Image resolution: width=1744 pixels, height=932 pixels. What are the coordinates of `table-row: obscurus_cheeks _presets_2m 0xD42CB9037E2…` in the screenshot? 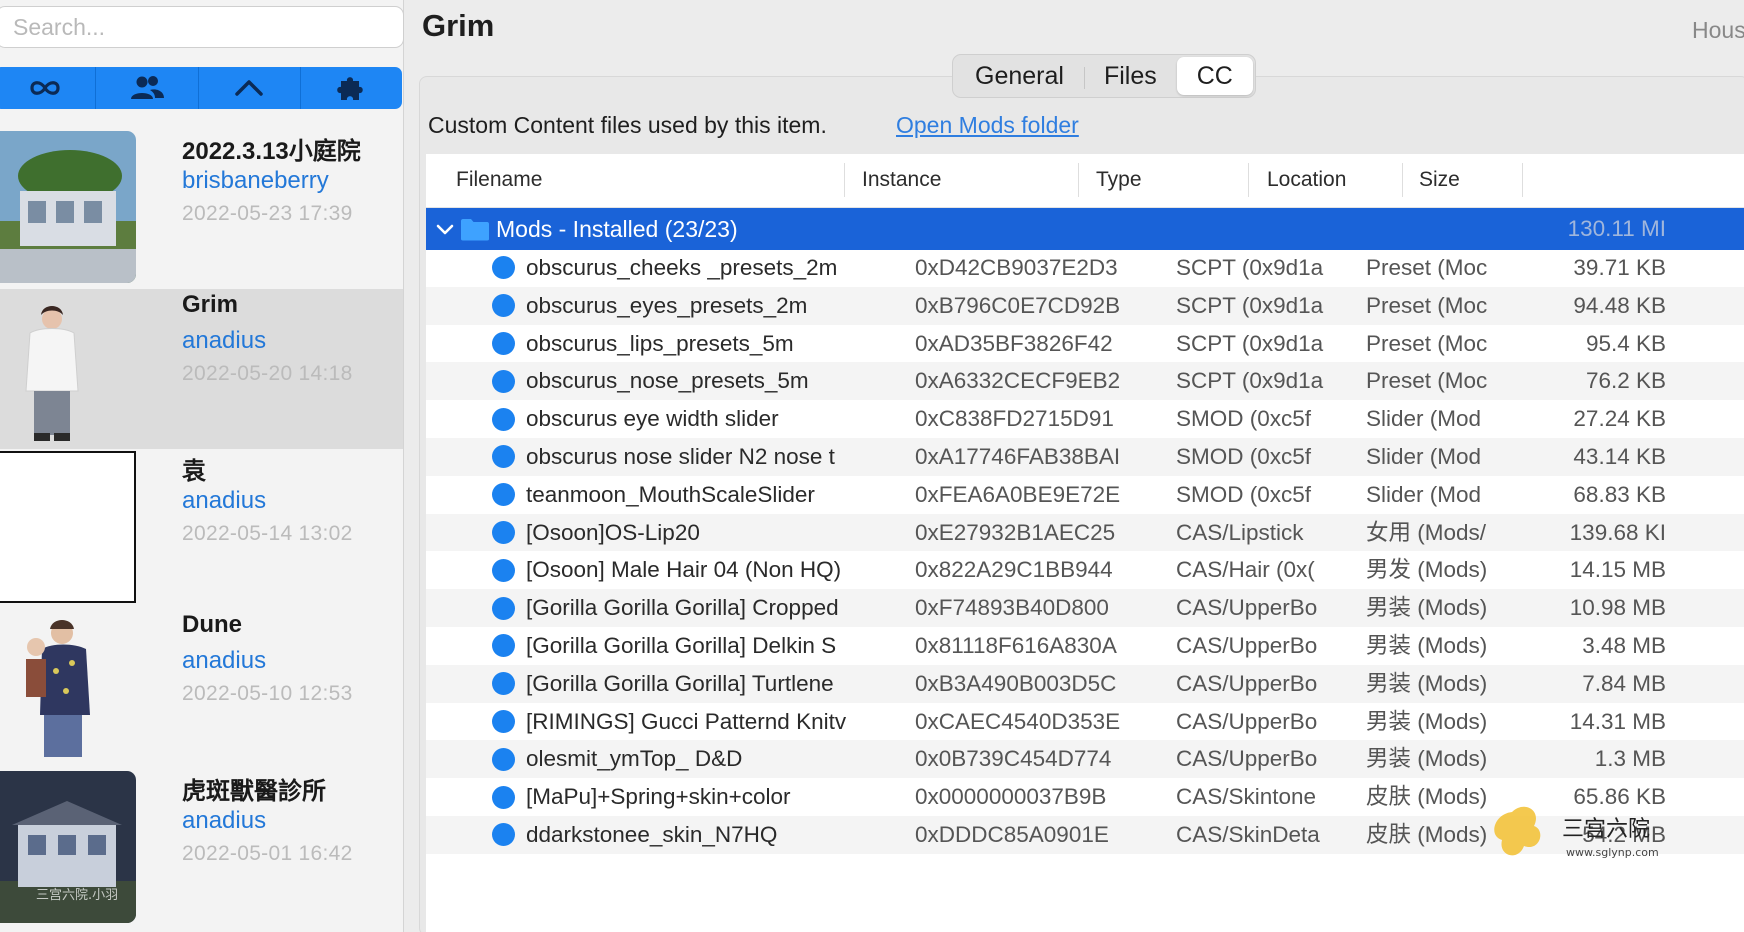 It's located at (1085, 268).